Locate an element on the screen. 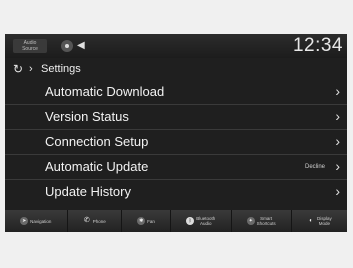 The image size is (353, 268). nav-button-label: Smart Shortcuts is located at coordinates (266, 221).